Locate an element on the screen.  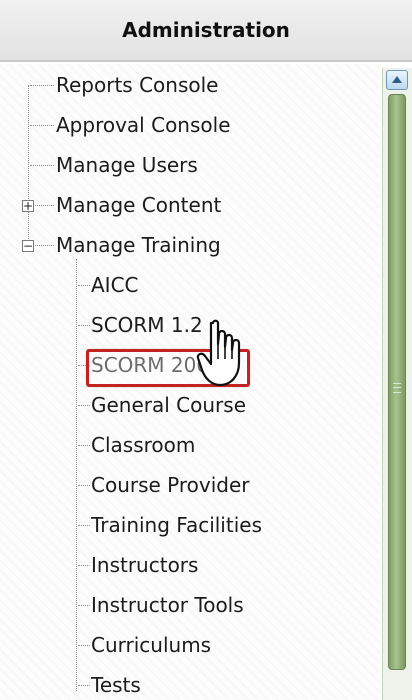
tree-item-instructors: Instructors is located at coordinates (144, 565).